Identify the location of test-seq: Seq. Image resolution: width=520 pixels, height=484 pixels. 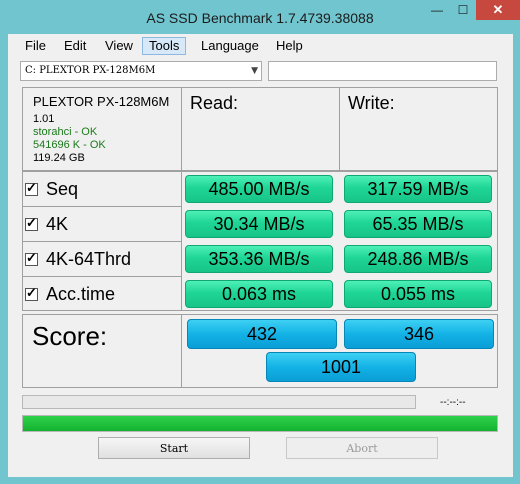
(51, 189).